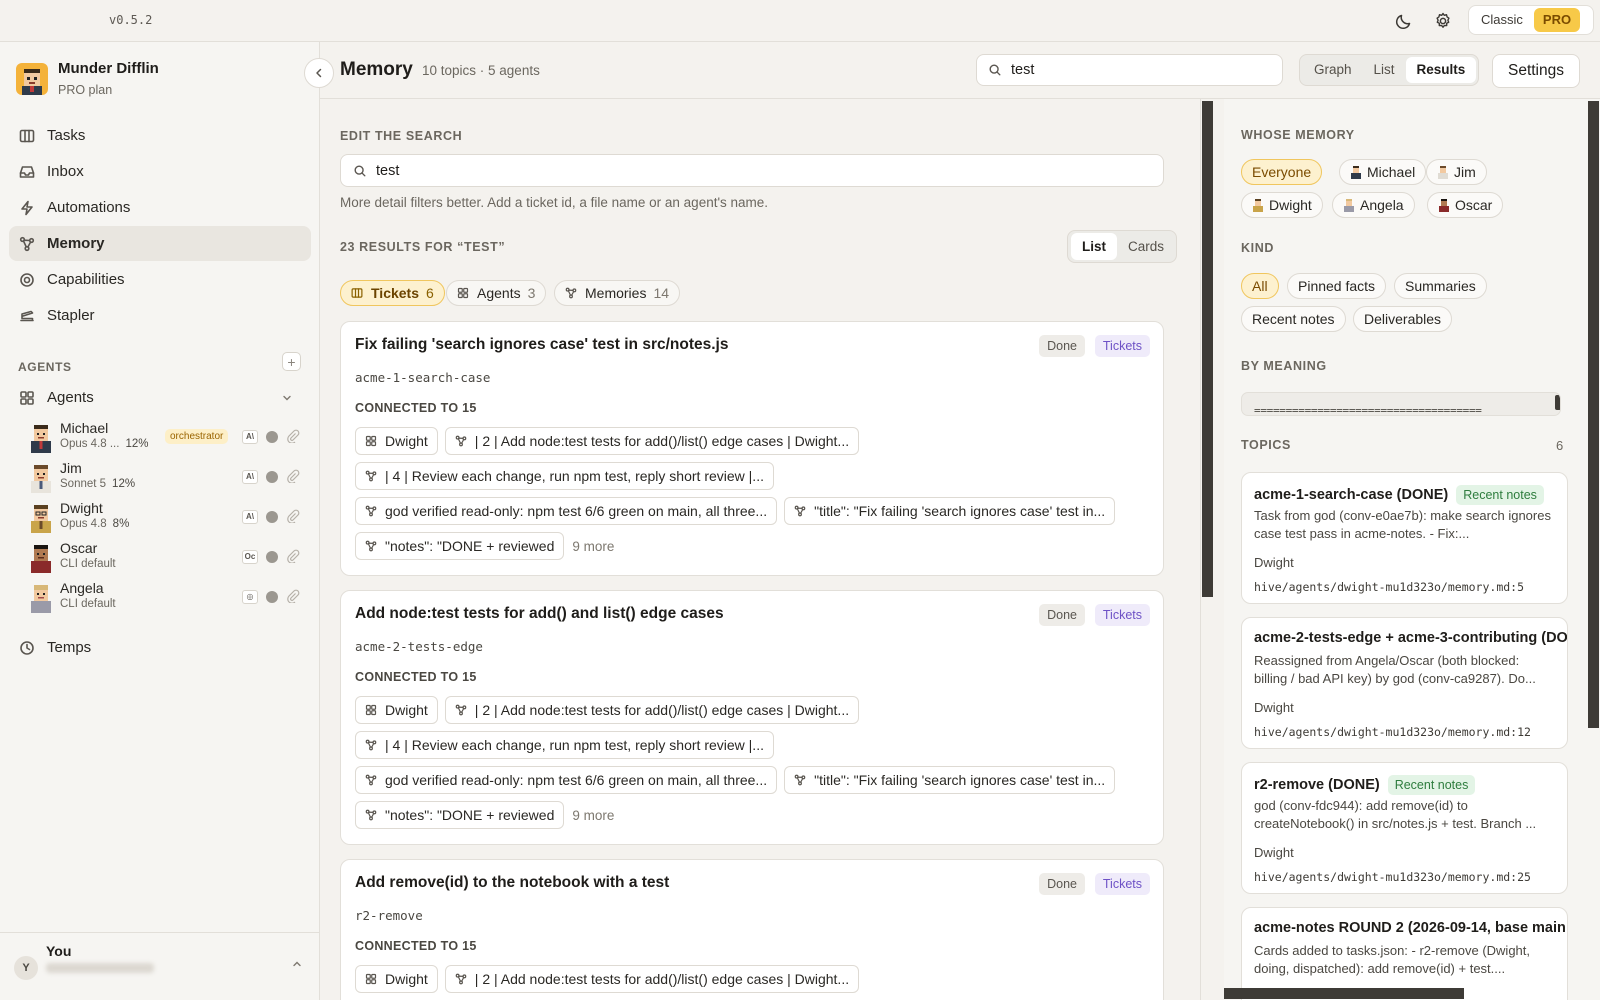  I want to click on mode-switch: Classic PRO, so click(1531, 20).